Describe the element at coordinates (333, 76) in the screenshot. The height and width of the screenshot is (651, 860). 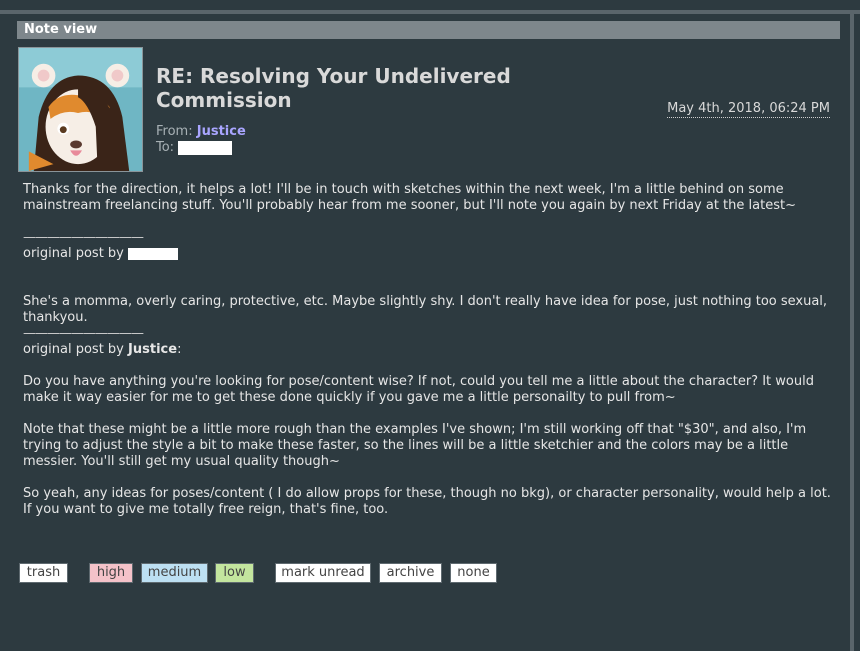
I see `note-title-line1: RE: Resolving Your Undelivered` at that location.